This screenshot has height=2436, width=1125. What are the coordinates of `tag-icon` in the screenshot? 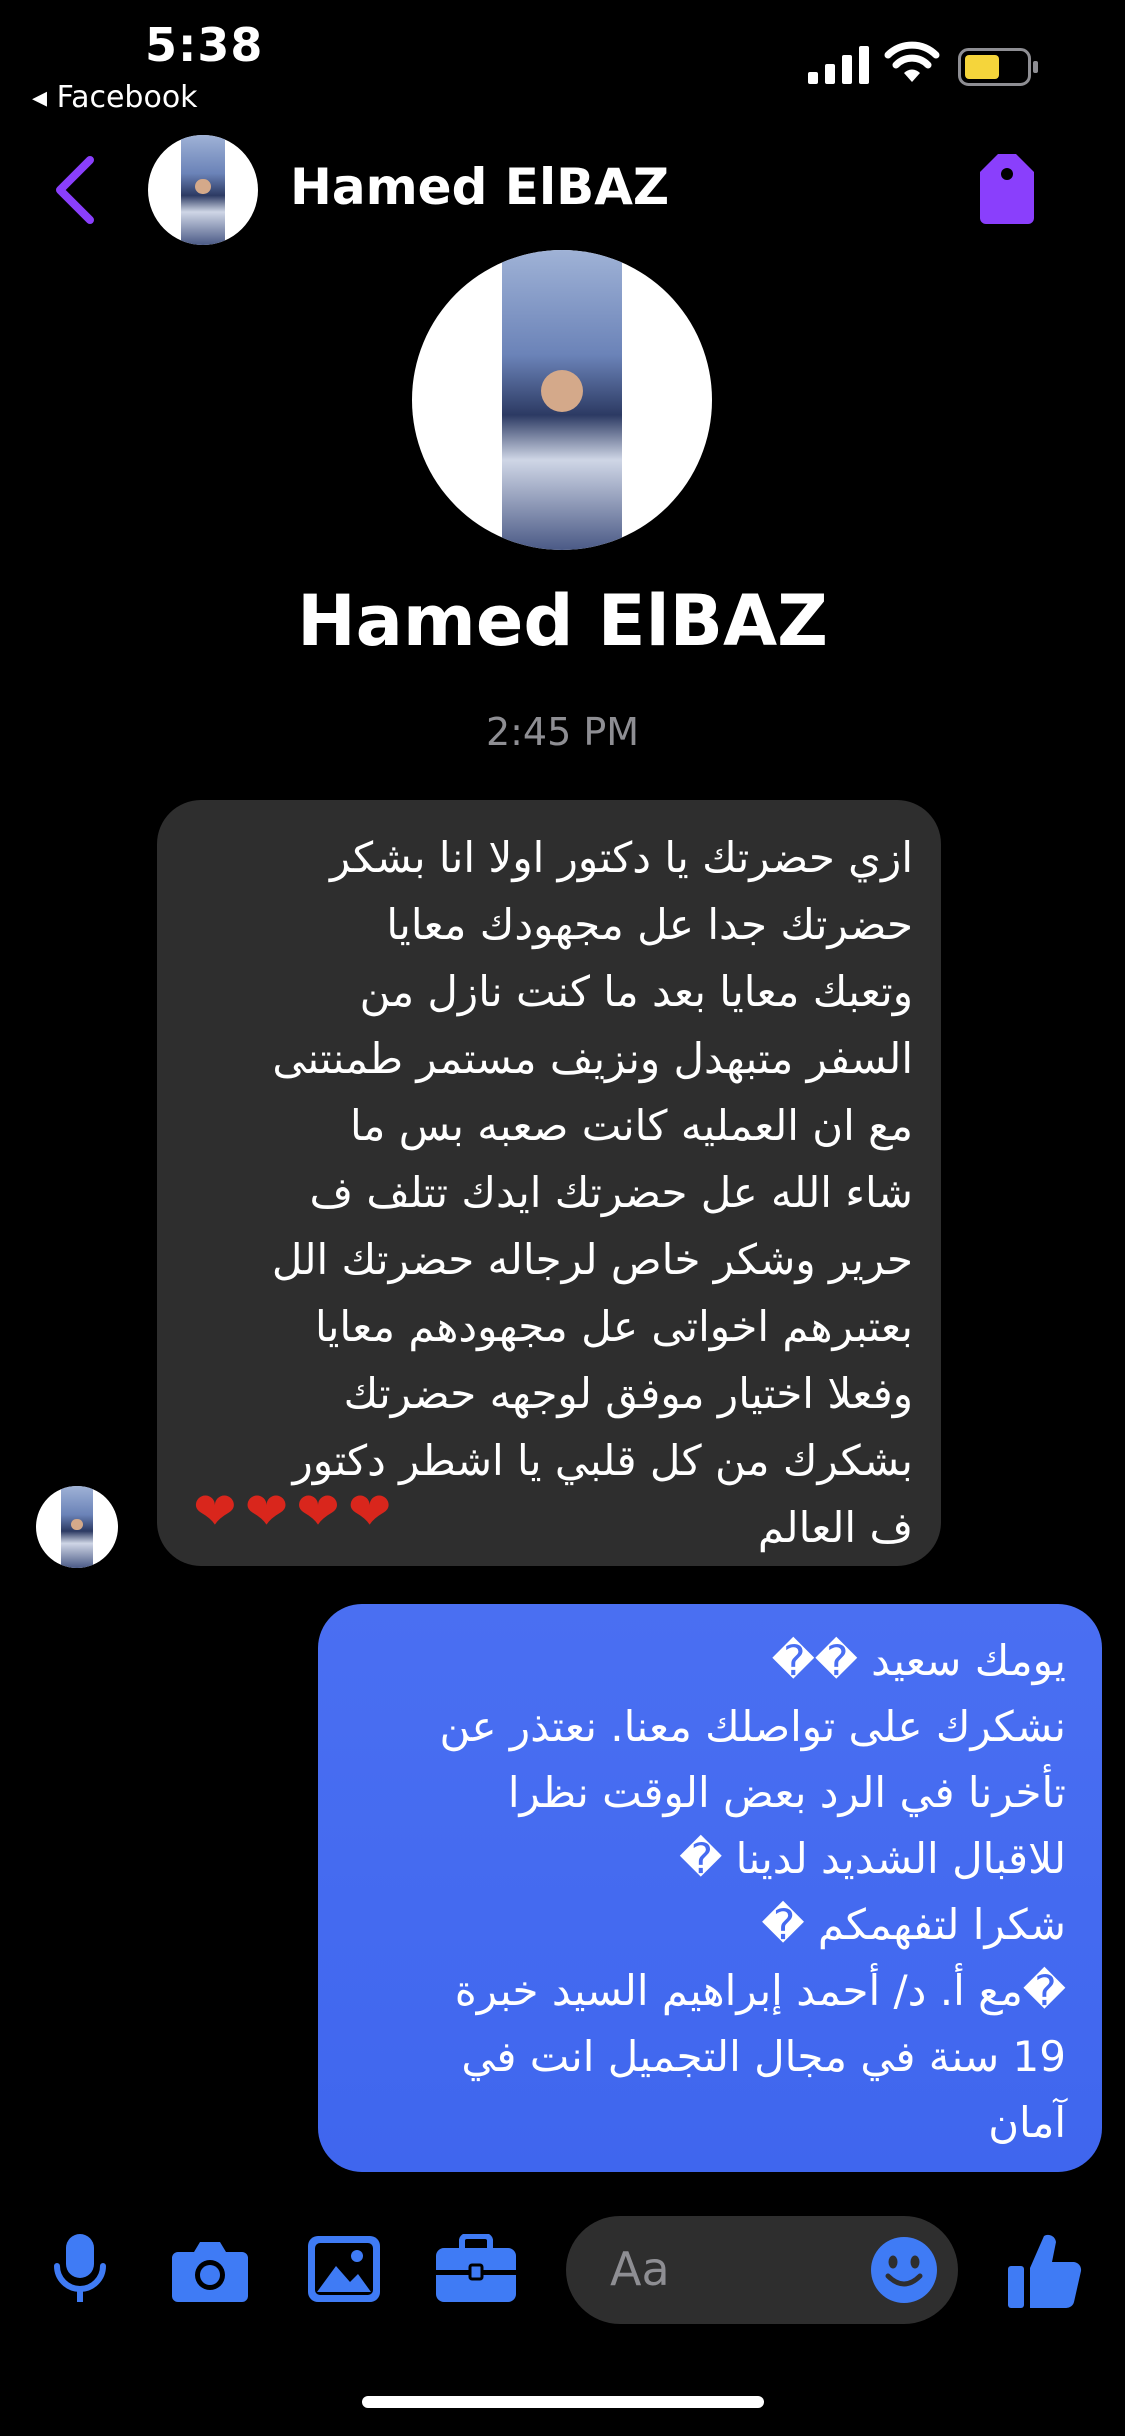 It's located at (1007, 189).